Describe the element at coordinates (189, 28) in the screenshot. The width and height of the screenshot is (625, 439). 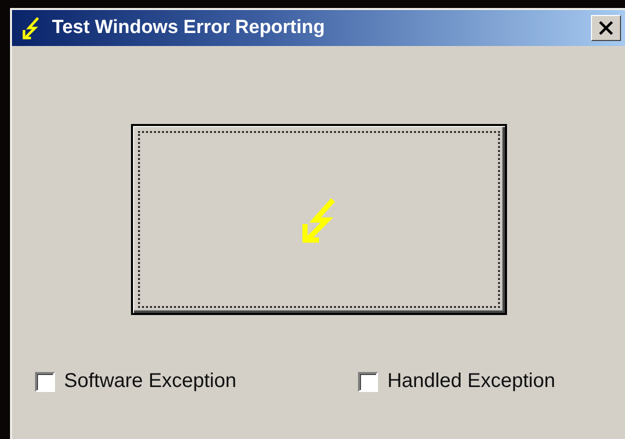
I see `window-title: Test Windows Error Reporting` at that location.